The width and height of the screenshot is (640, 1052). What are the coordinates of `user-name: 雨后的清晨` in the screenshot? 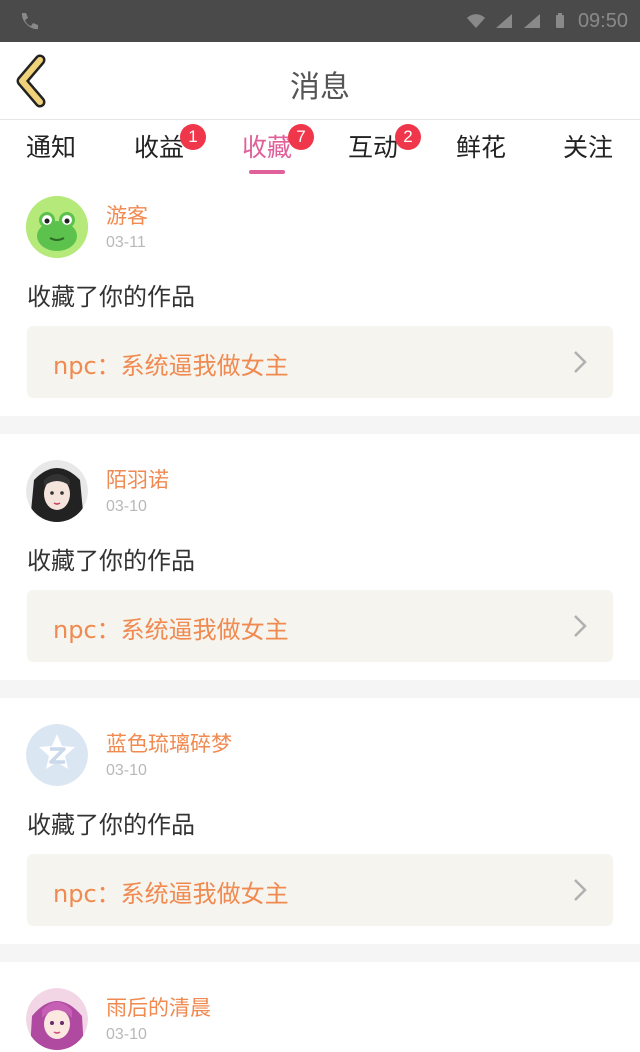 It's located at (158, 1007).